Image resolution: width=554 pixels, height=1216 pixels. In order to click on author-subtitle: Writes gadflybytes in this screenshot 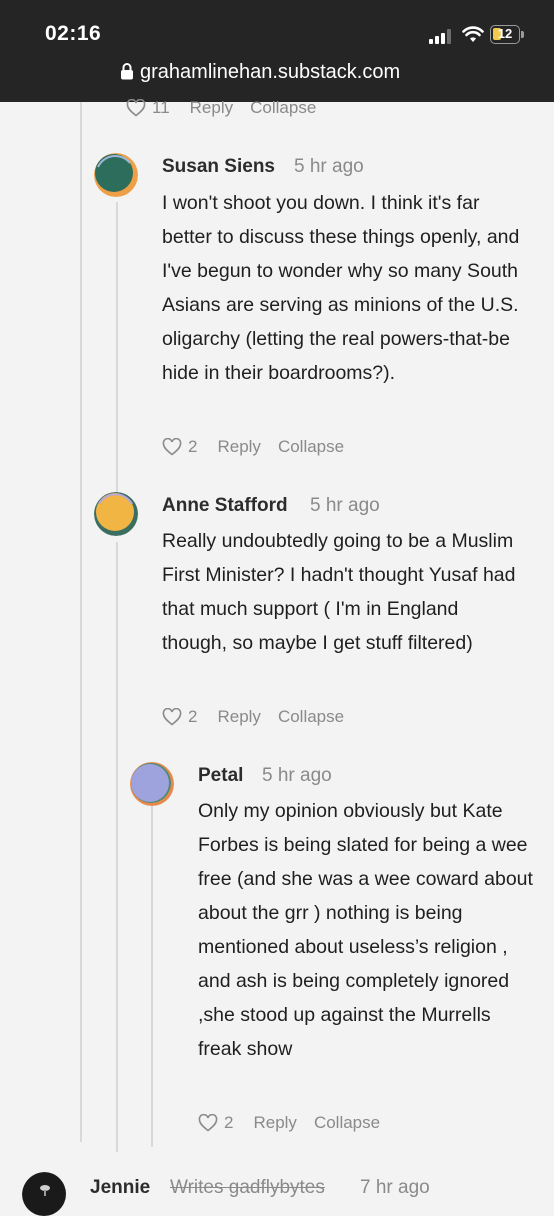, I will do `click(247, 1188)`.